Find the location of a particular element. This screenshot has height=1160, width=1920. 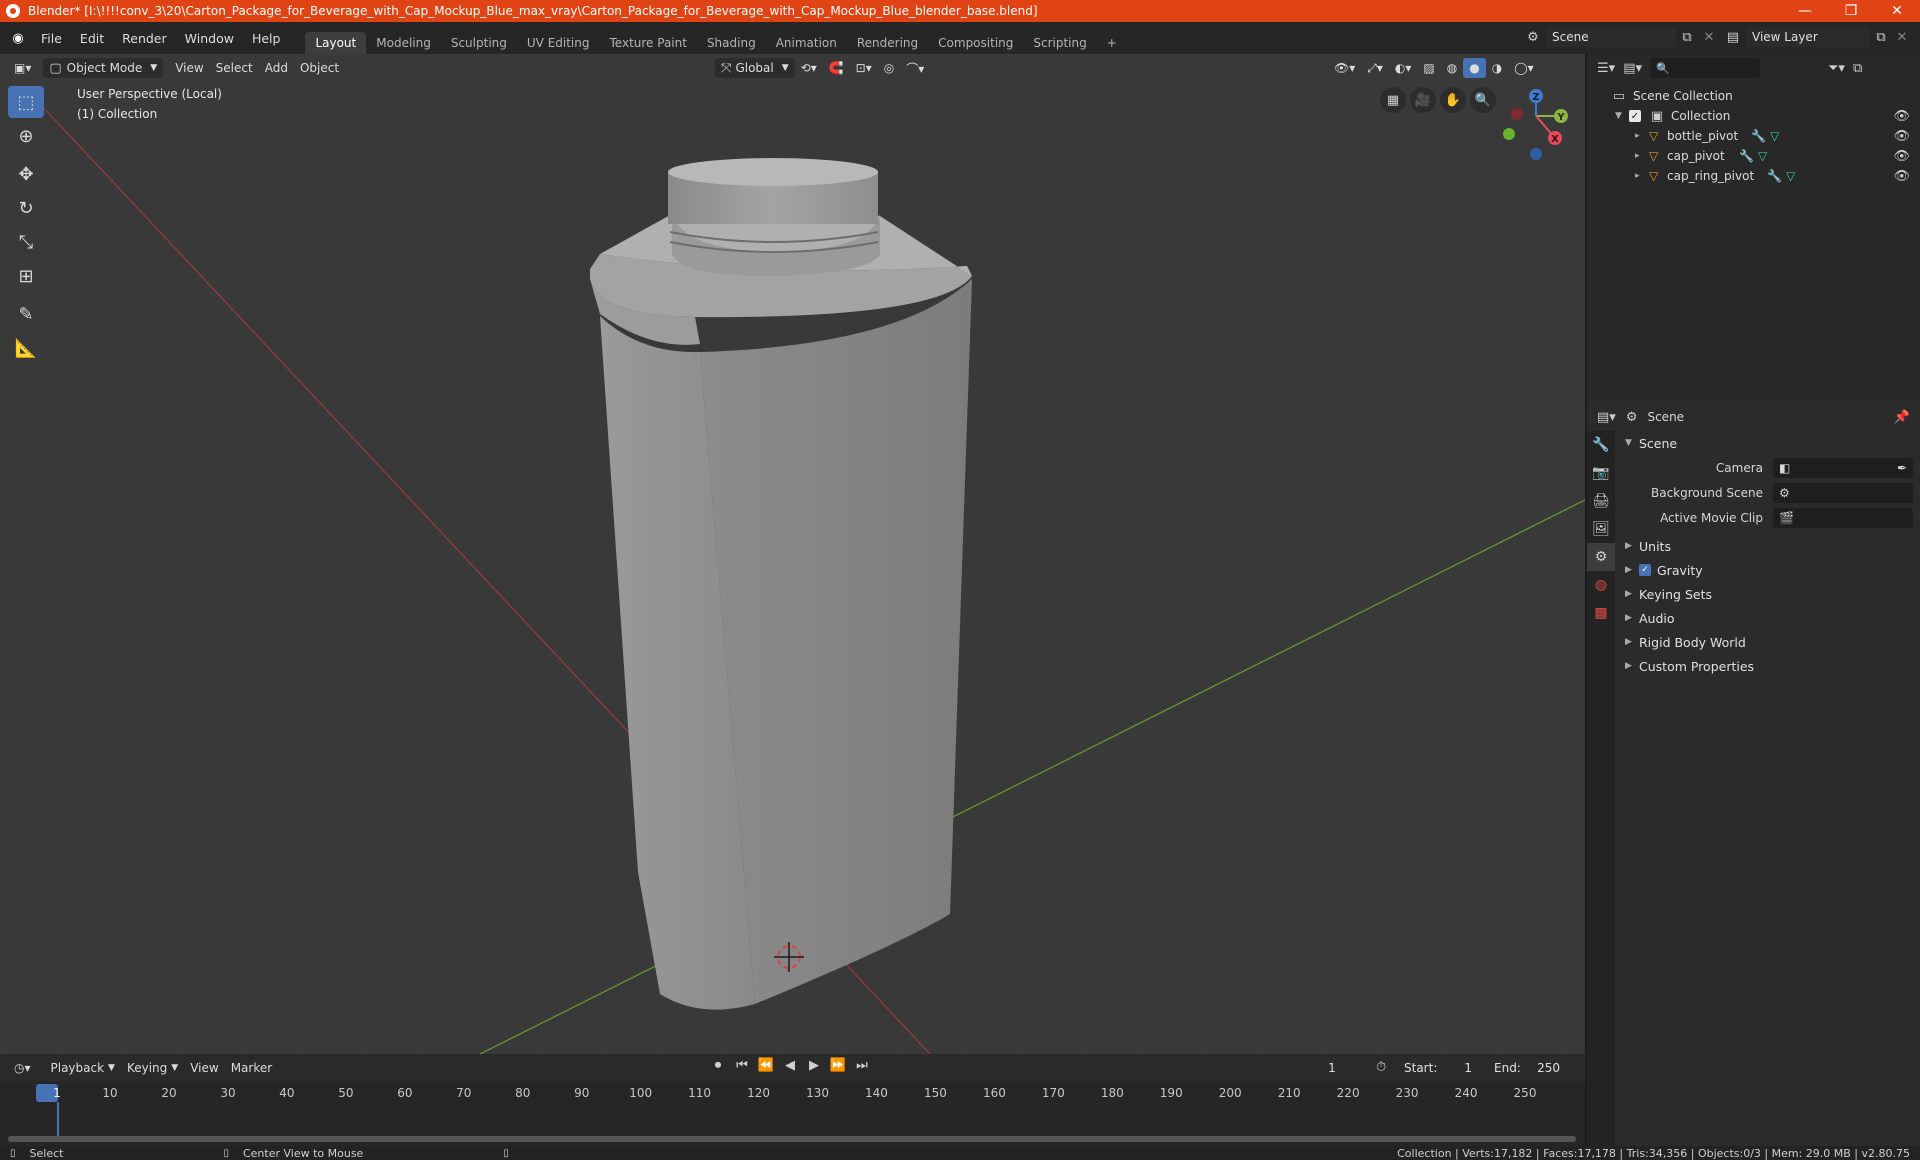

minimize-button: — is located at coordinates (1805, 11).